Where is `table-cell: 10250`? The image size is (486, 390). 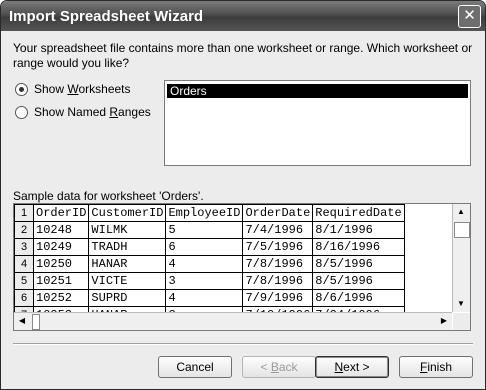 table-cell: 10250 is located at coordinates (61, 264).